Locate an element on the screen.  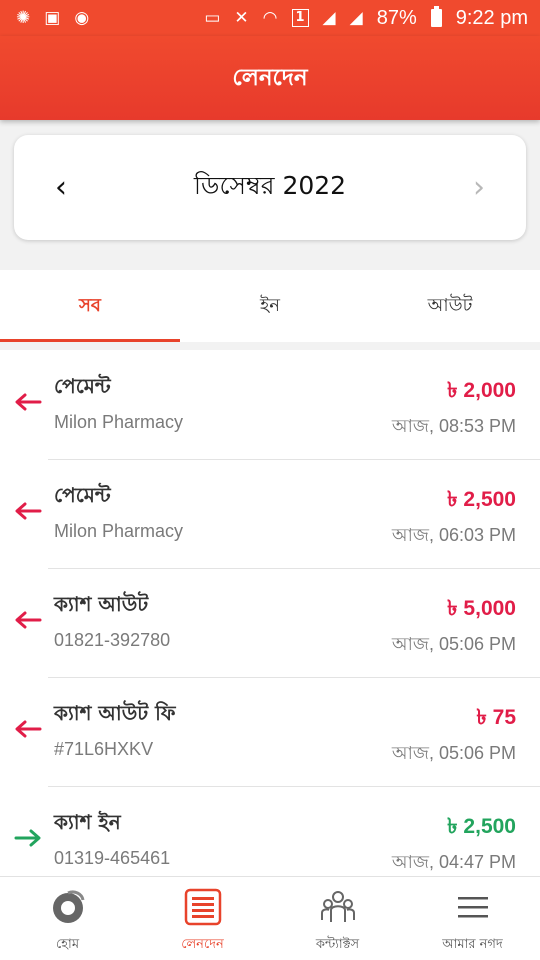
transaction-subtitle: 01319-465461 is located at coordinates (112, 858).